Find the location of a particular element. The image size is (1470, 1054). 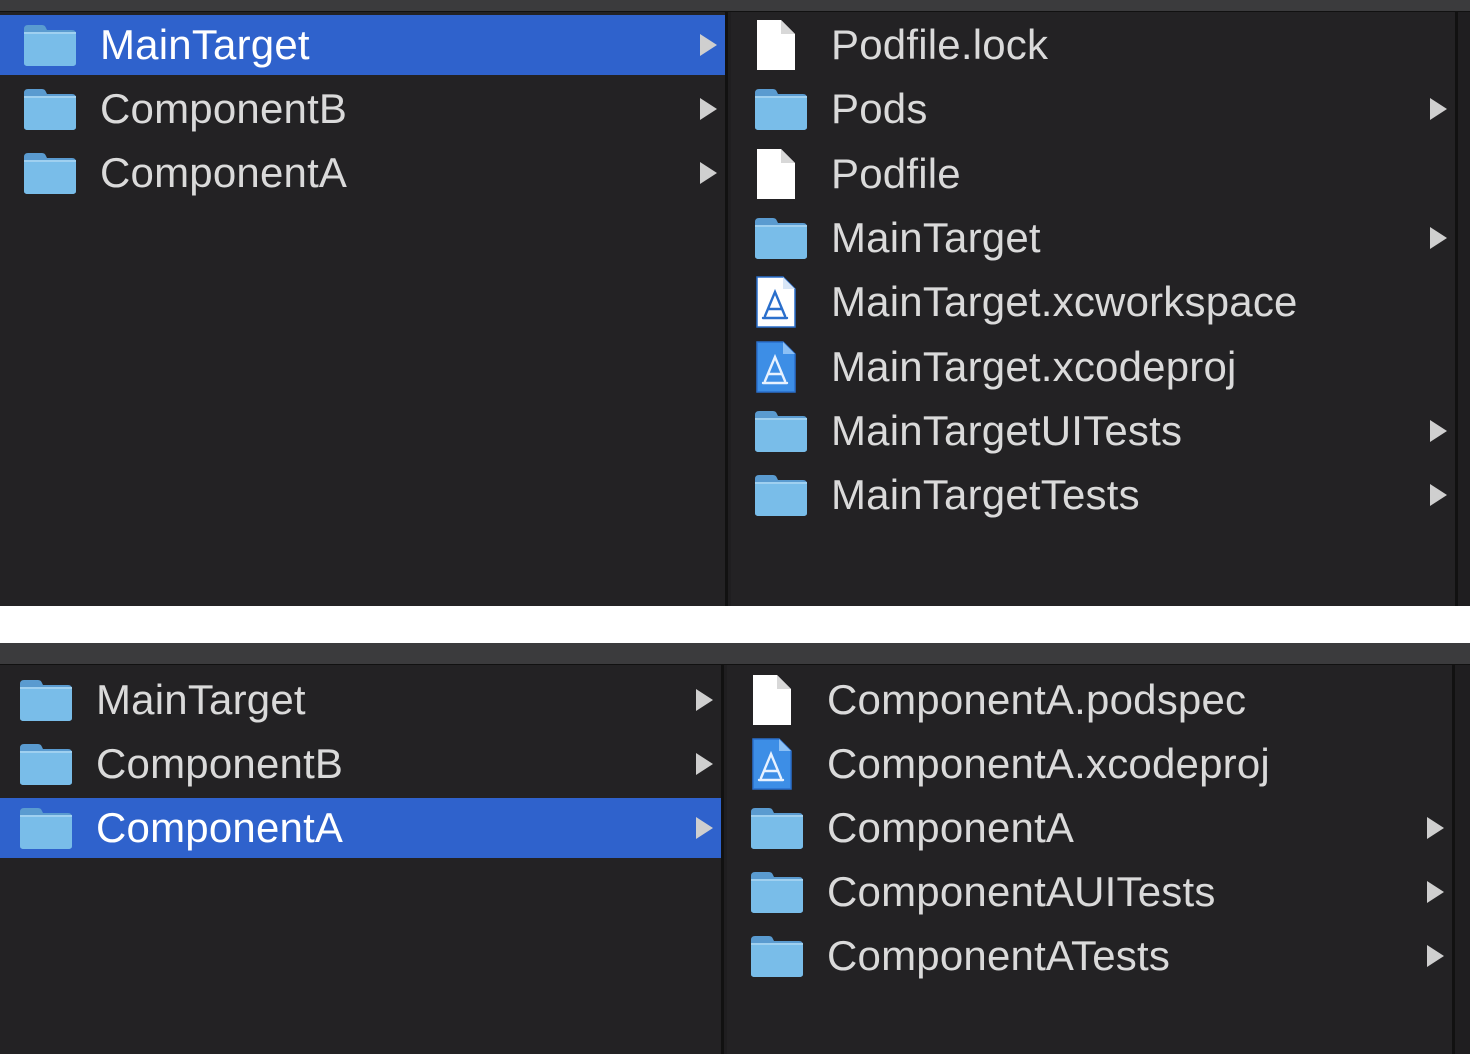

item-label: Pods is located at coordinates (879, 109).